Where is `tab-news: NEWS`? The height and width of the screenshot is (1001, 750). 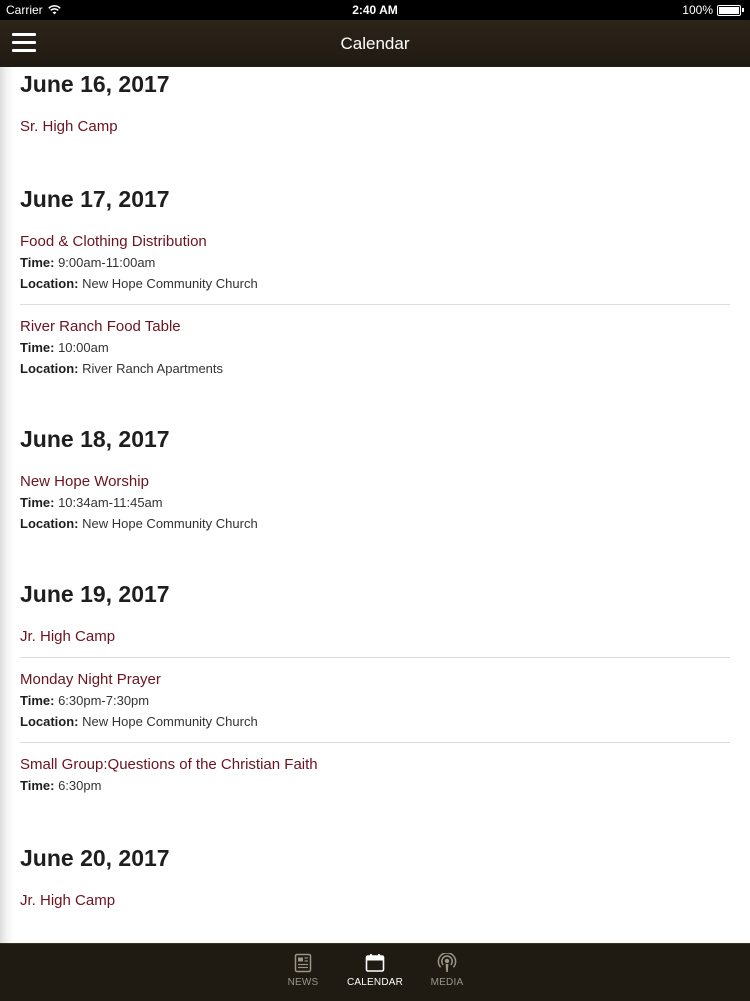 tab-news: NEWS is located at coordinates (303, 972).